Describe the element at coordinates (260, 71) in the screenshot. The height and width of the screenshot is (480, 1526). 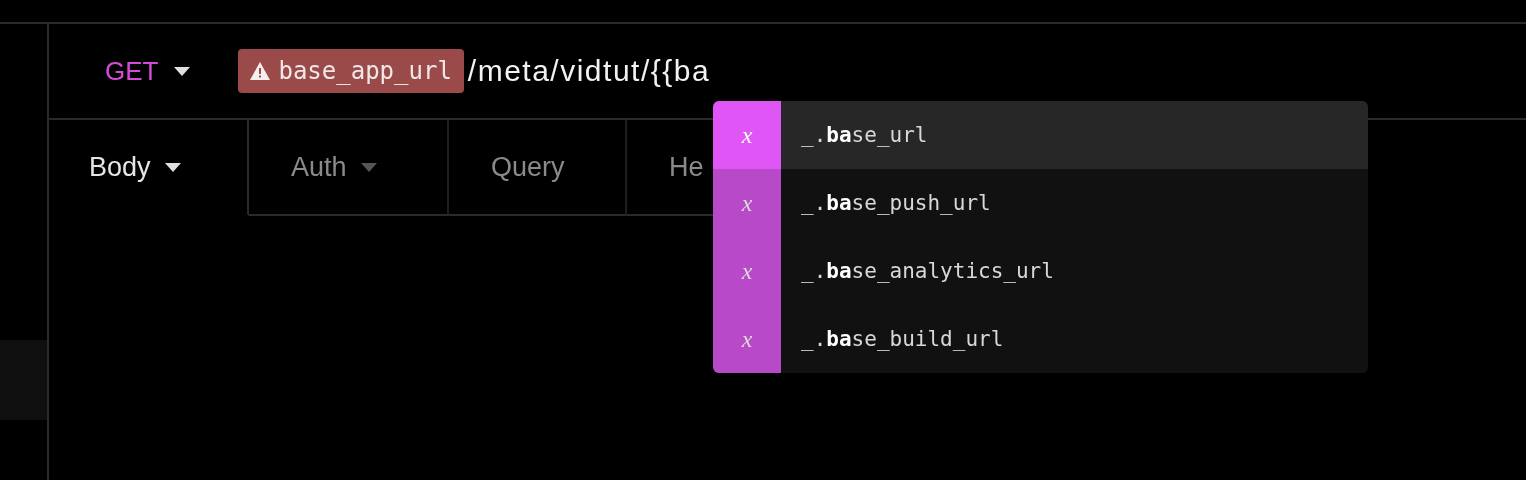
I see `warning-icon` at that location.